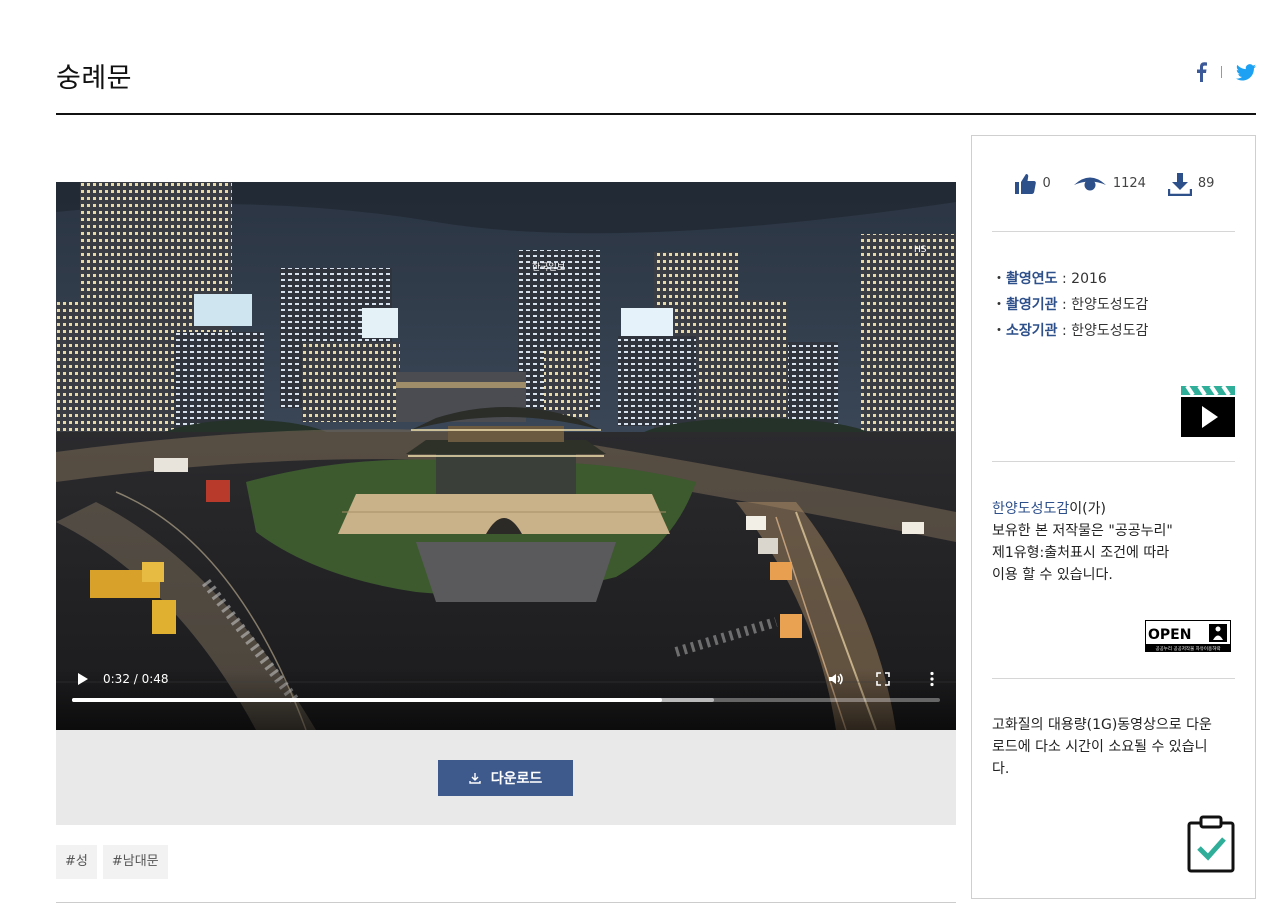  I want to click on tag-item: #남대문, so click(135, 862).